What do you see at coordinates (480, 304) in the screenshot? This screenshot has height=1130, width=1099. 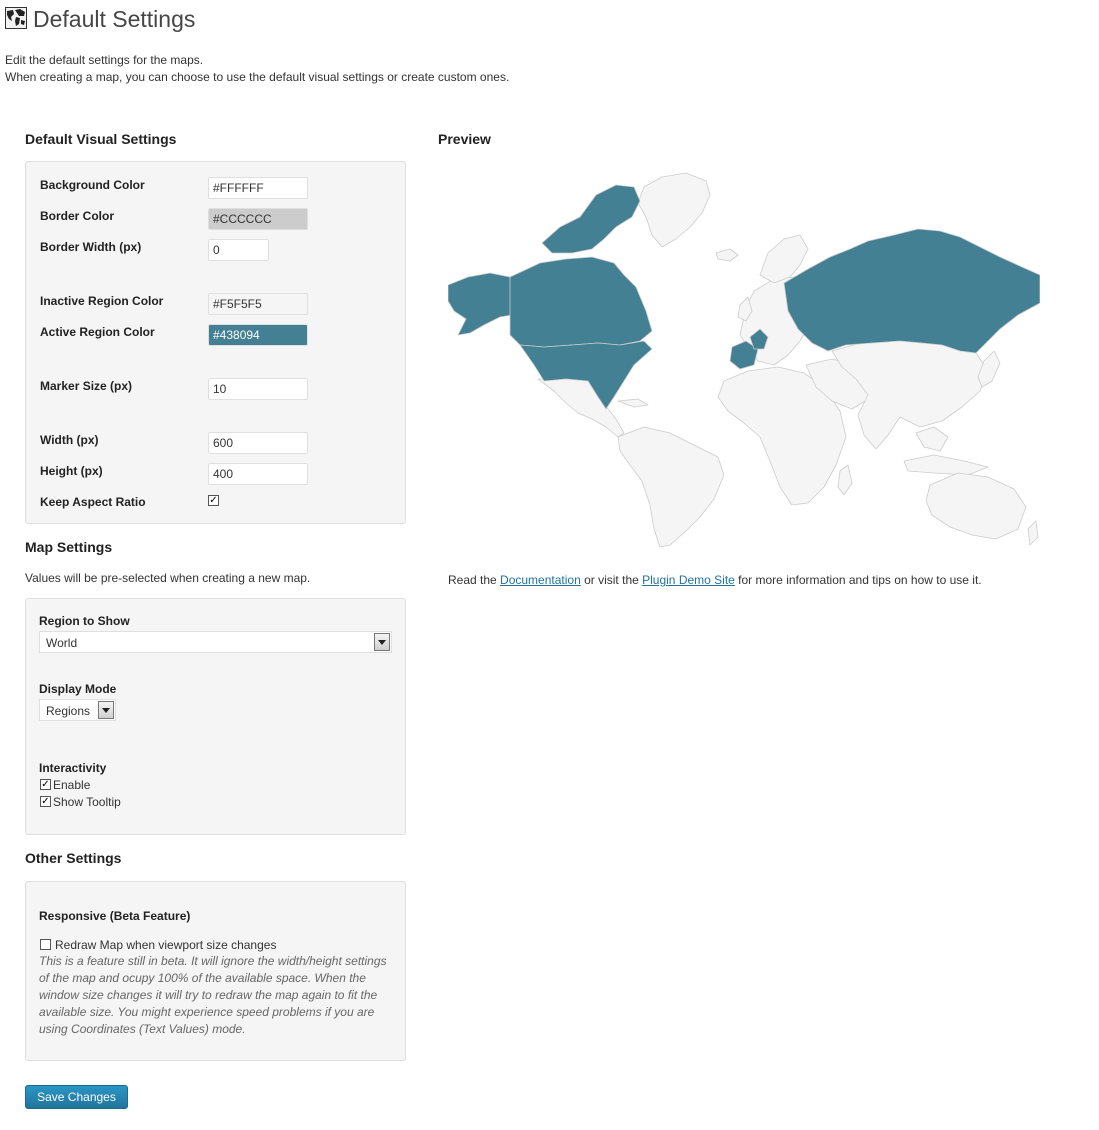 I see `region-alaska` at bounding box center [480, 304].